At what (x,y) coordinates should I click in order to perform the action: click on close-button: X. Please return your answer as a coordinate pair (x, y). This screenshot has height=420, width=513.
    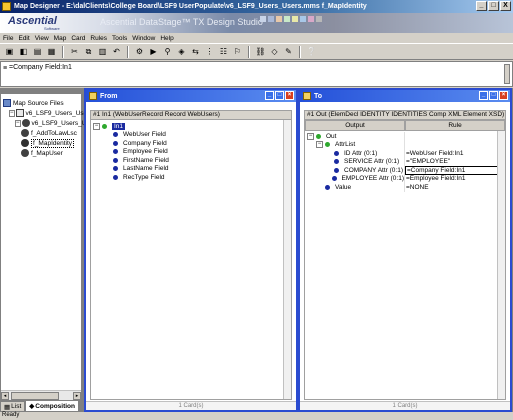
    Looking at the image, I should click on (505, 6).